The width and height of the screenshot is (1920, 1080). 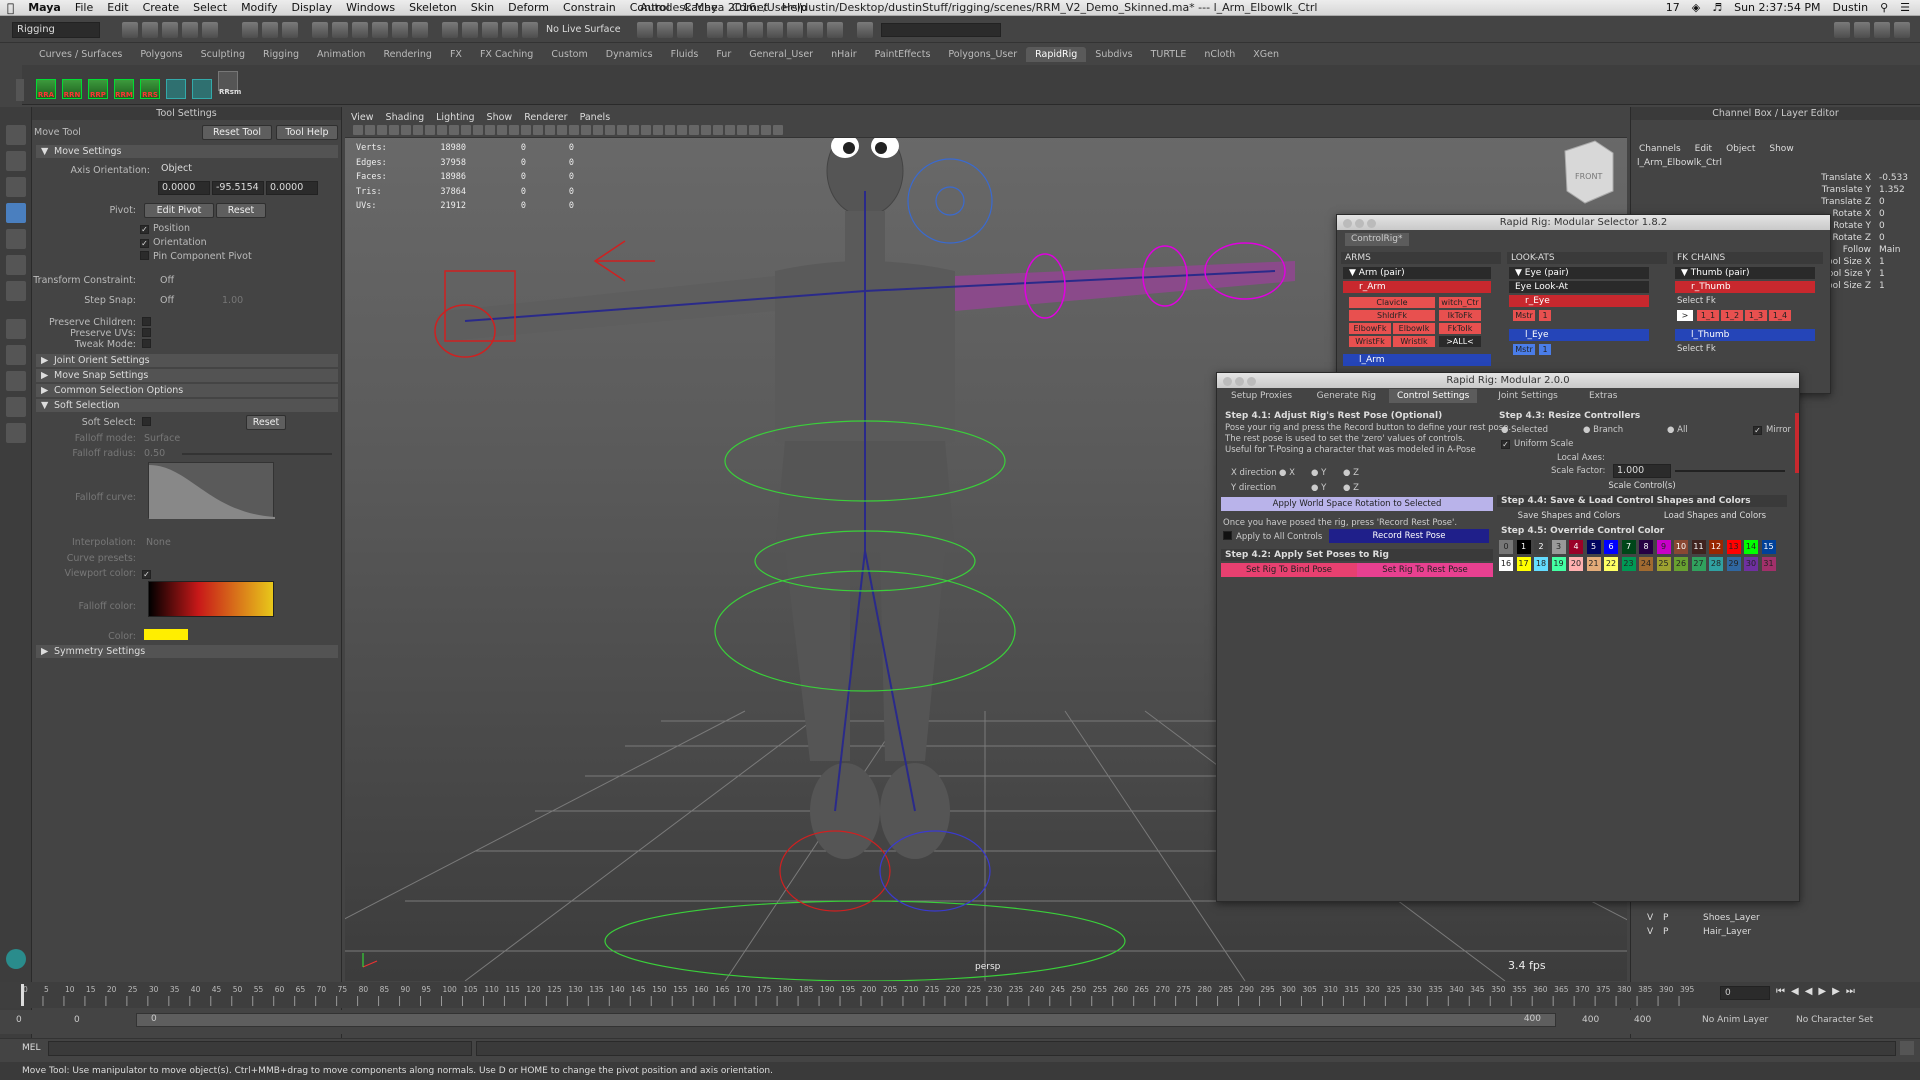 What do you see at coordinates (1850, 991) in the screenshot?
I see `go-end-icon: ⏭` at bounding box center [1850, 991].